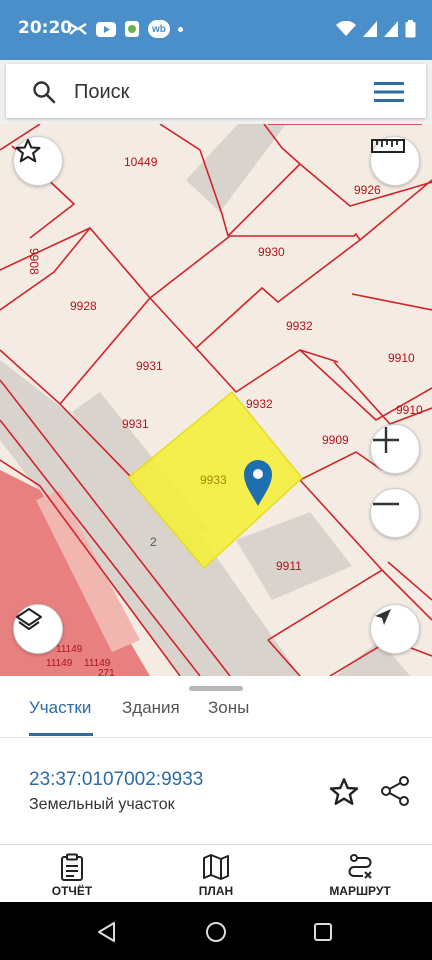  Describe the element at coordinates (132, 29) in the screenshot. I see `app-icon` at that location.